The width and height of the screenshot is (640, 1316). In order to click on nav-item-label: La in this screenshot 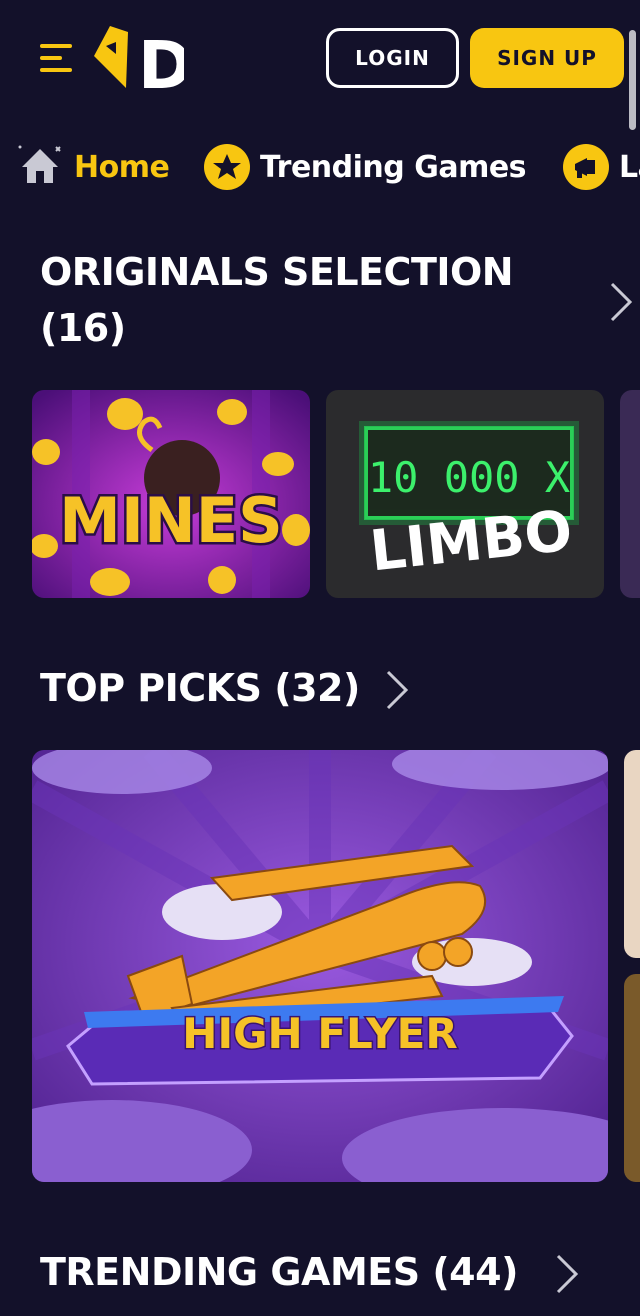, I will do `click(629, 167)`.